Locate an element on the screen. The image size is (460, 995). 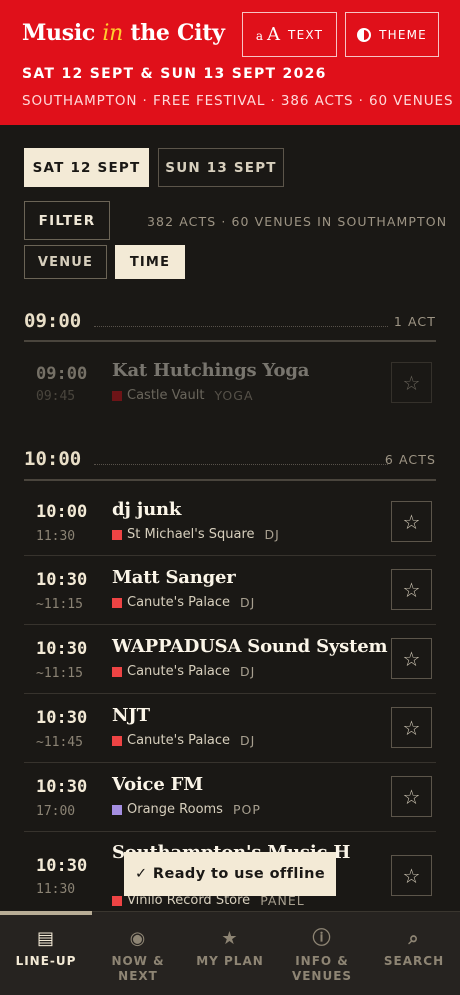
list-icon: ▤ is located at coordinates (45, 938).